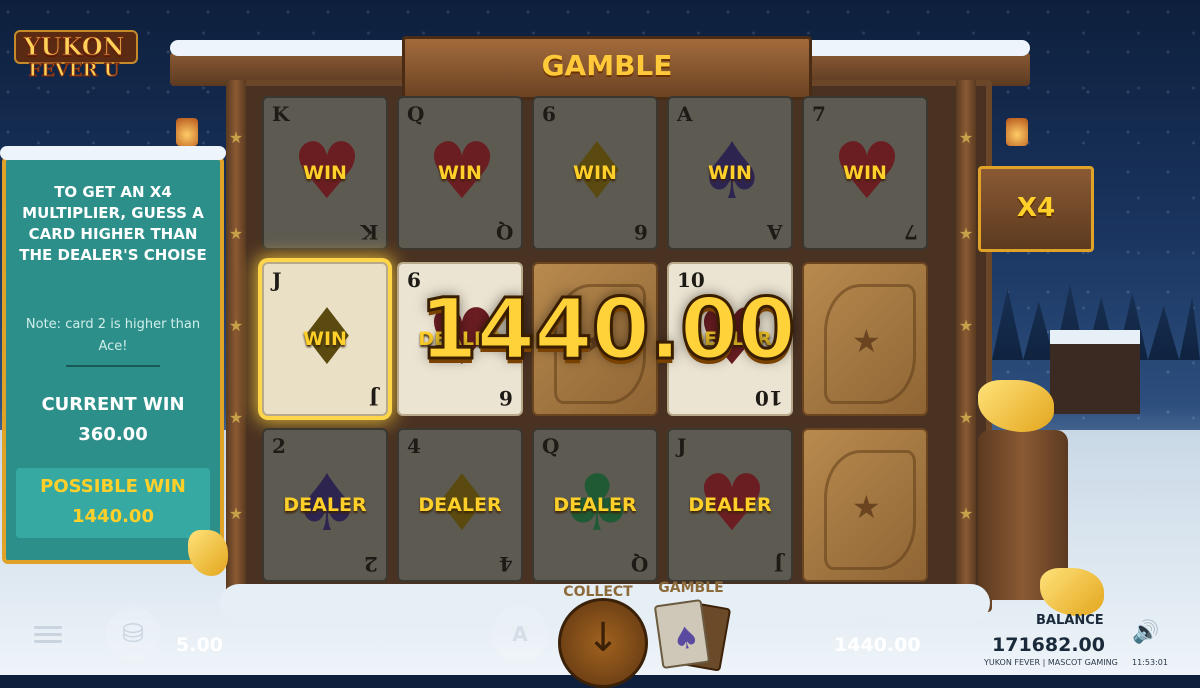 The image size is (1200, 688). What do you see at coordinates (603, 638) in the screenshot?
I see `down-arrow-icon: ↓` at bounding box center [603, 638].